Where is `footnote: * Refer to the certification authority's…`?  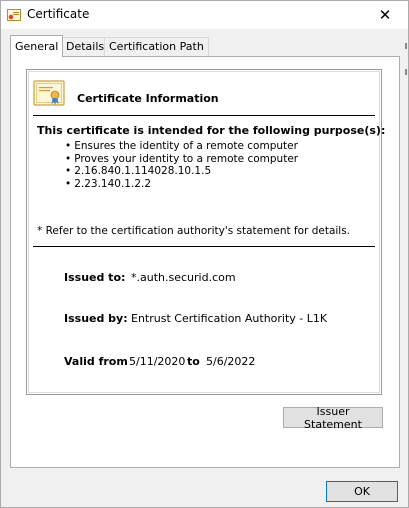 footnote: * Refer to the certification authority's… is located at coordinates (194, 231).